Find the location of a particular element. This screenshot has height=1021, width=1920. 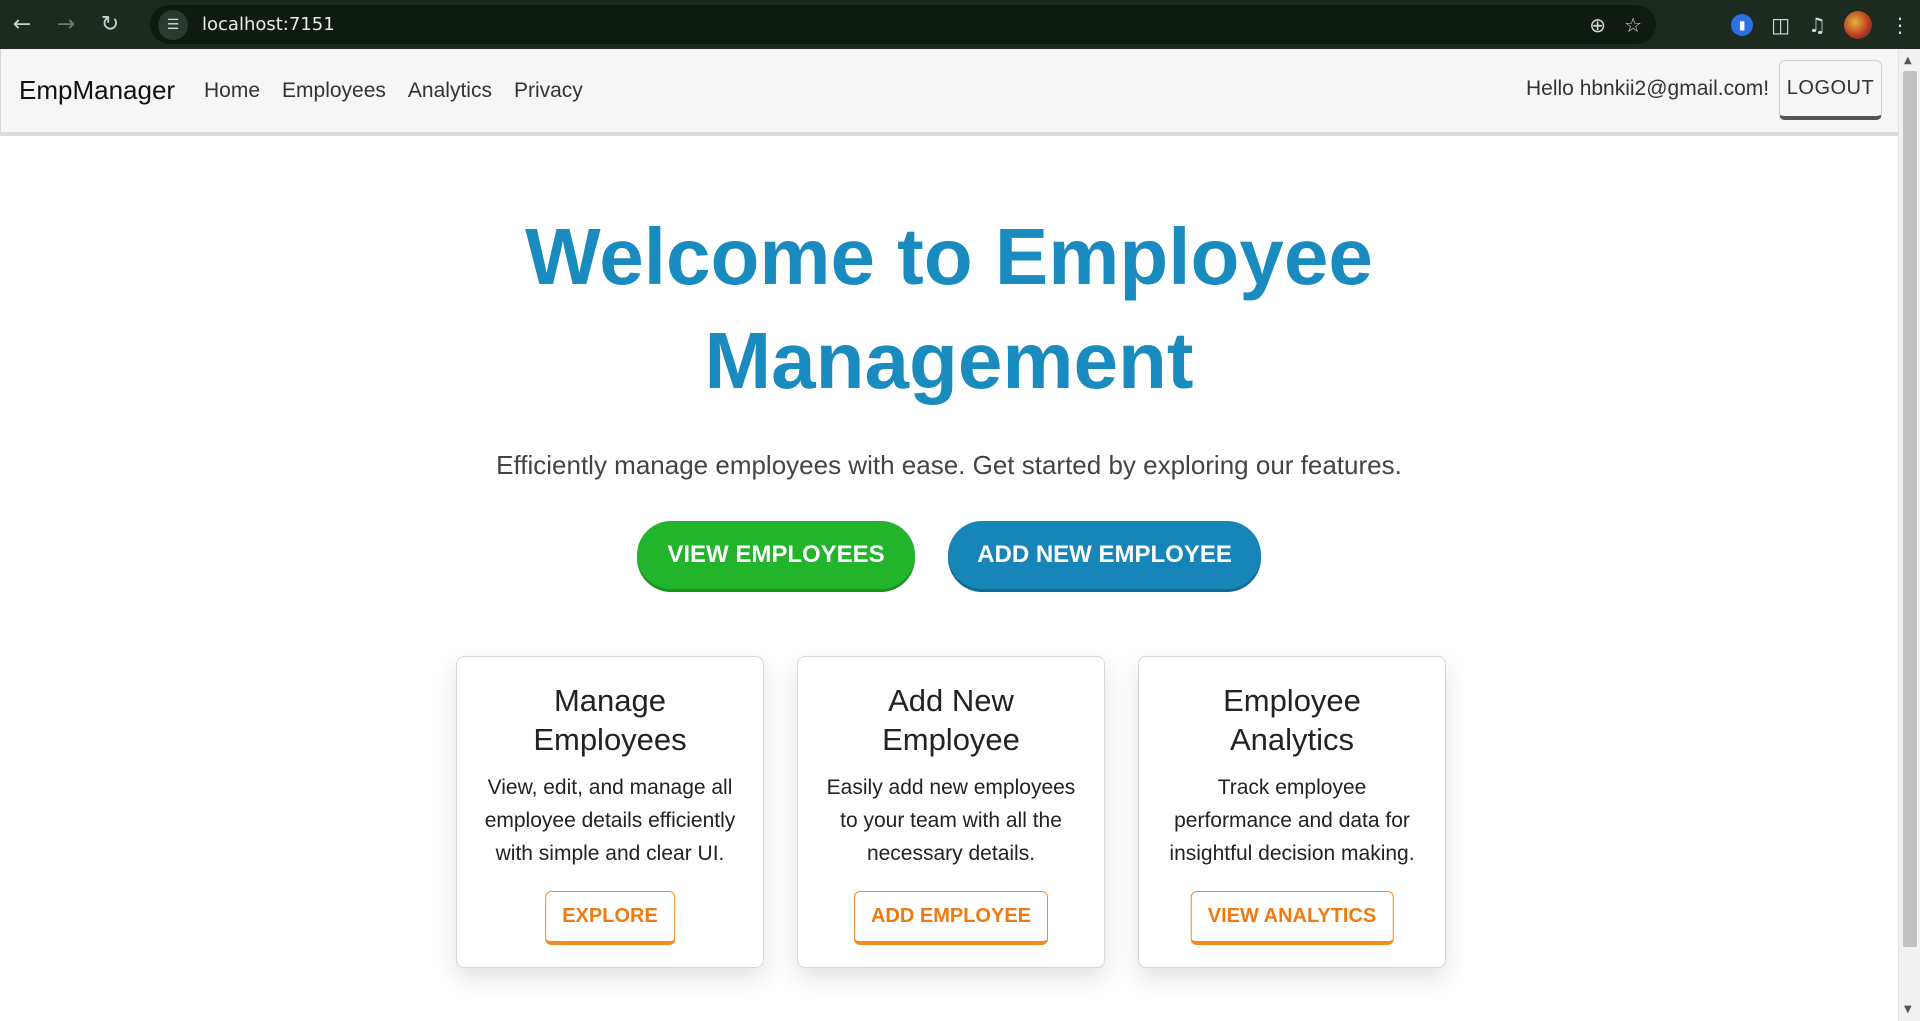

add-new-employee-button: ADD NEW EMPLOYEE is located at coordinates (1104, 555).